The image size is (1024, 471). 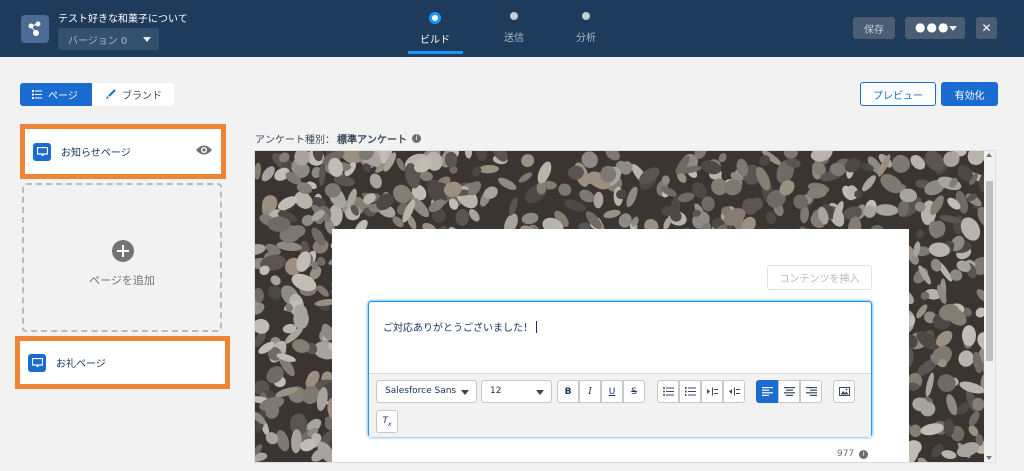 What do you see at coordinates (536, 327) in the screenshot?
I see `text-cursor` at bounding box center [536, 327].